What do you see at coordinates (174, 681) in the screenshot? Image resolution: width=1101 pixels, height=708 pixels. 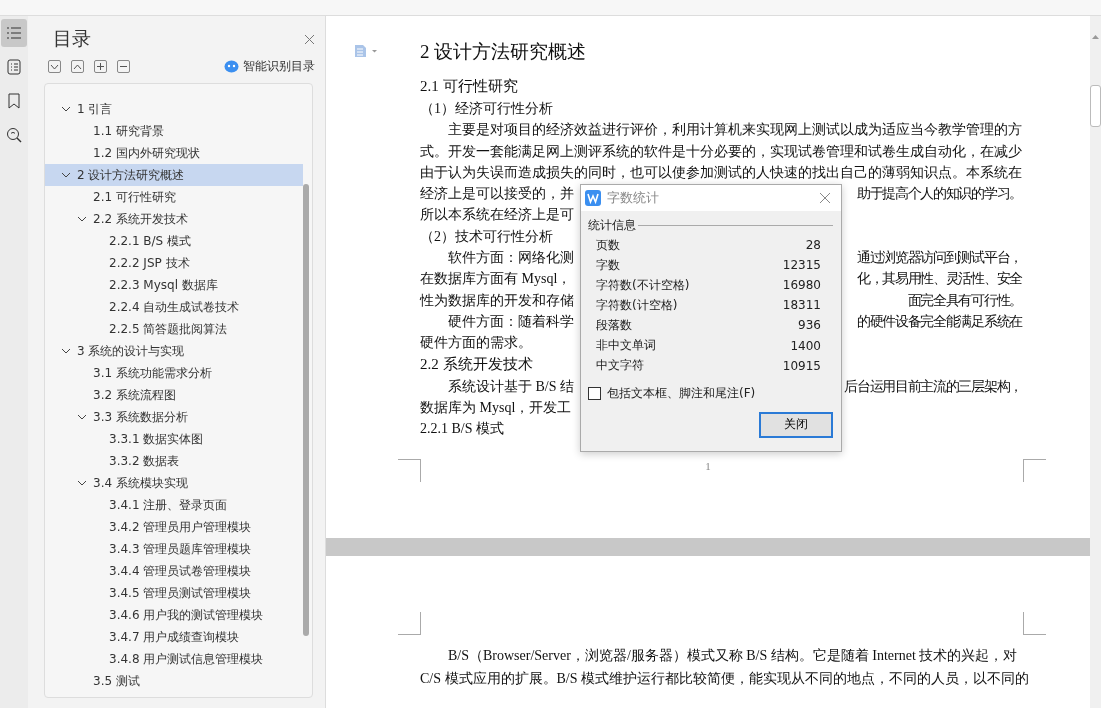 I see `outline-item: 3.5 测试` at bounding box center [174, 681].